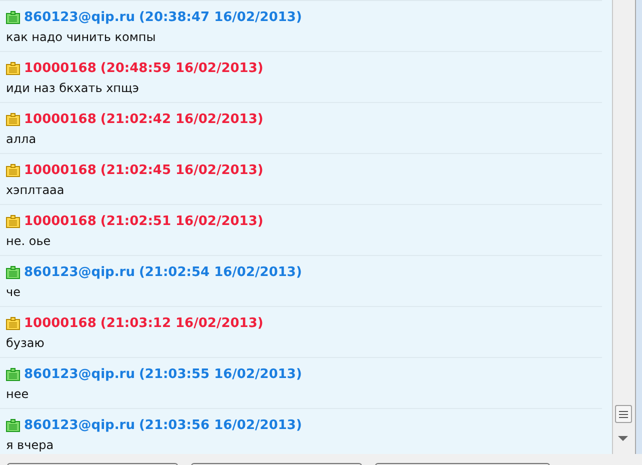 Image resolution: width=642 pixels, height=465 pixels. I want to click on message-text: че, so click(14, 292).